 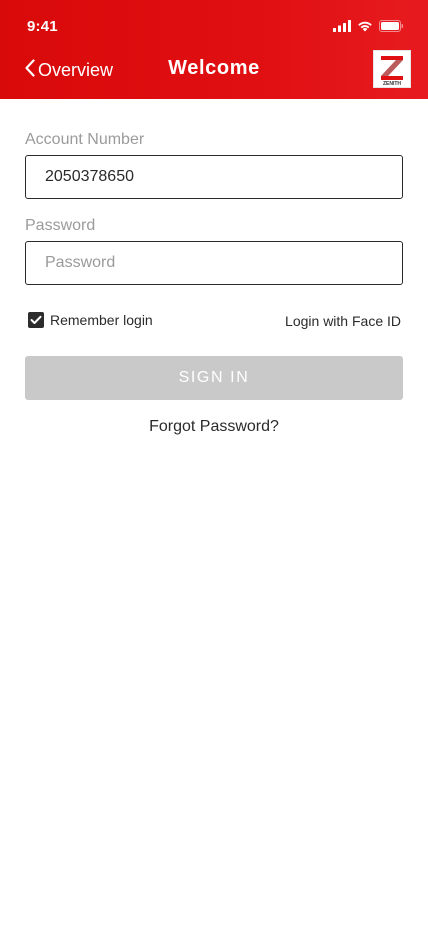 I want to click on remember-login-label: Remember login, so click(x=101, y=320).